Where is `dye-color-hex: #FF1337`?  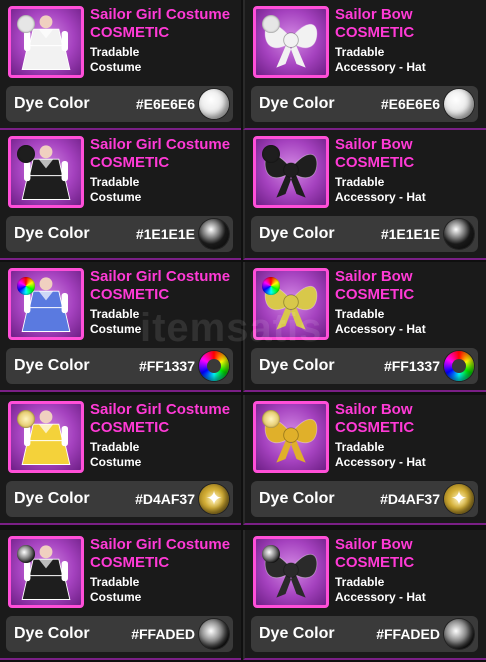 dye-color-hex: #FF1337 is located at coordinates (166, 366).